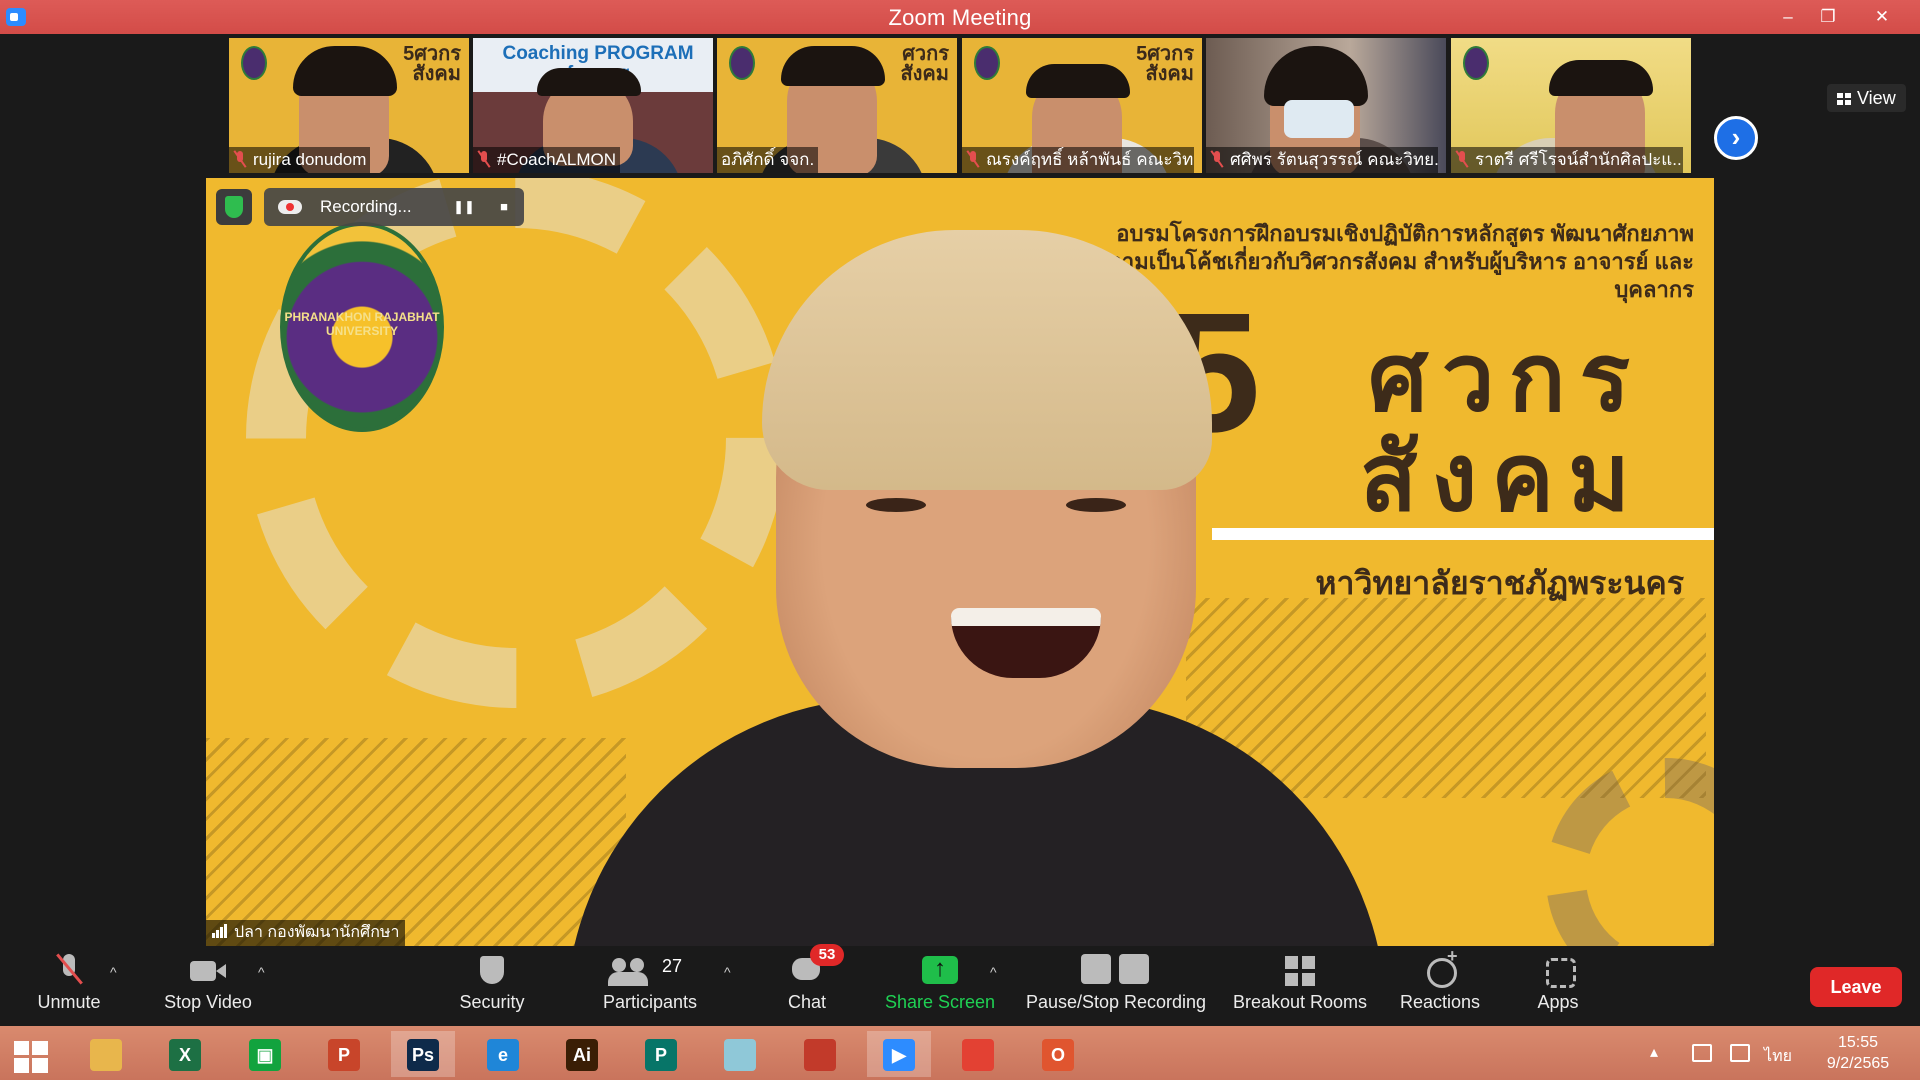  I want to click on excel-icon: X, so click(185, 1055).